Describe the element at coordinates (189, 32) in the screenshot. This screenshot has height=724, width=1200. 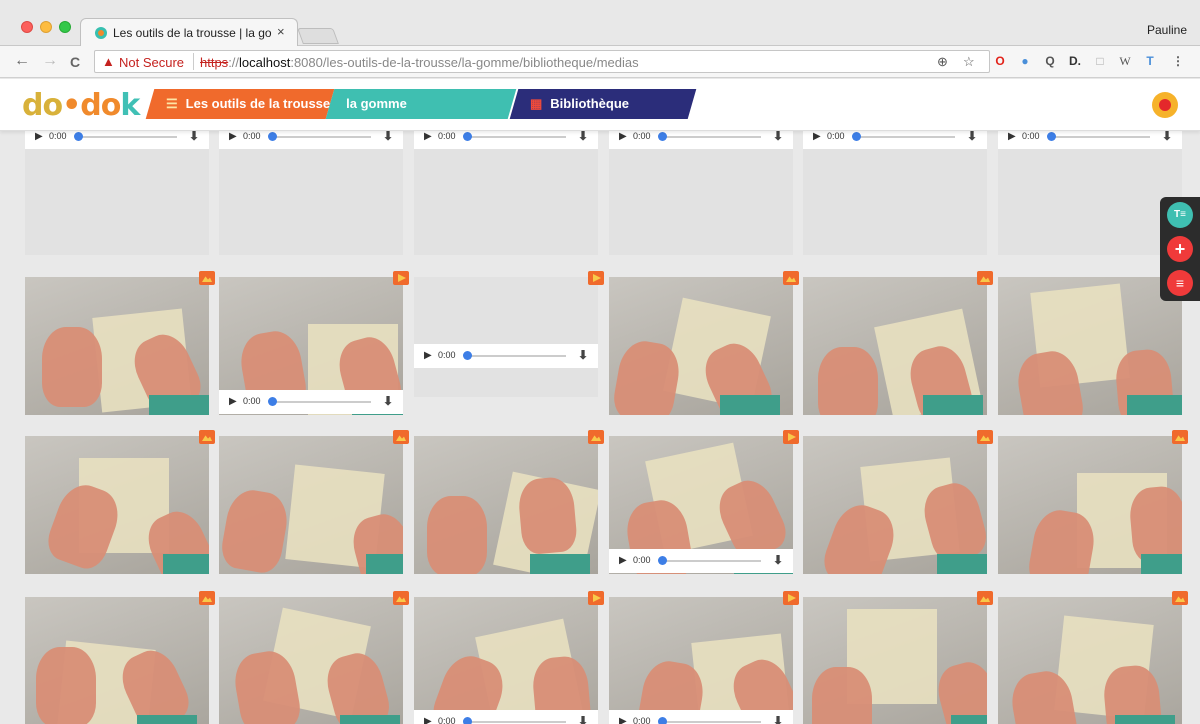
I see `browser-tab: Les outils de la trousse | la go ×` at that location.